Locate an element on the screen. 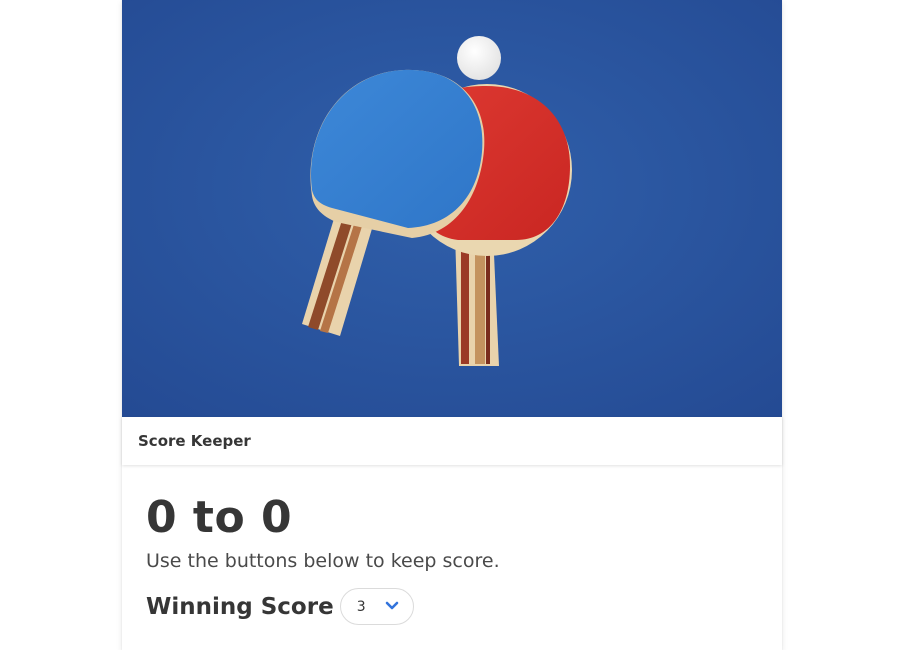 The width and height of the screenshot is (900, 650). score-instructions: Use the buttons below to keep score. is located at coordinates (323, 561).